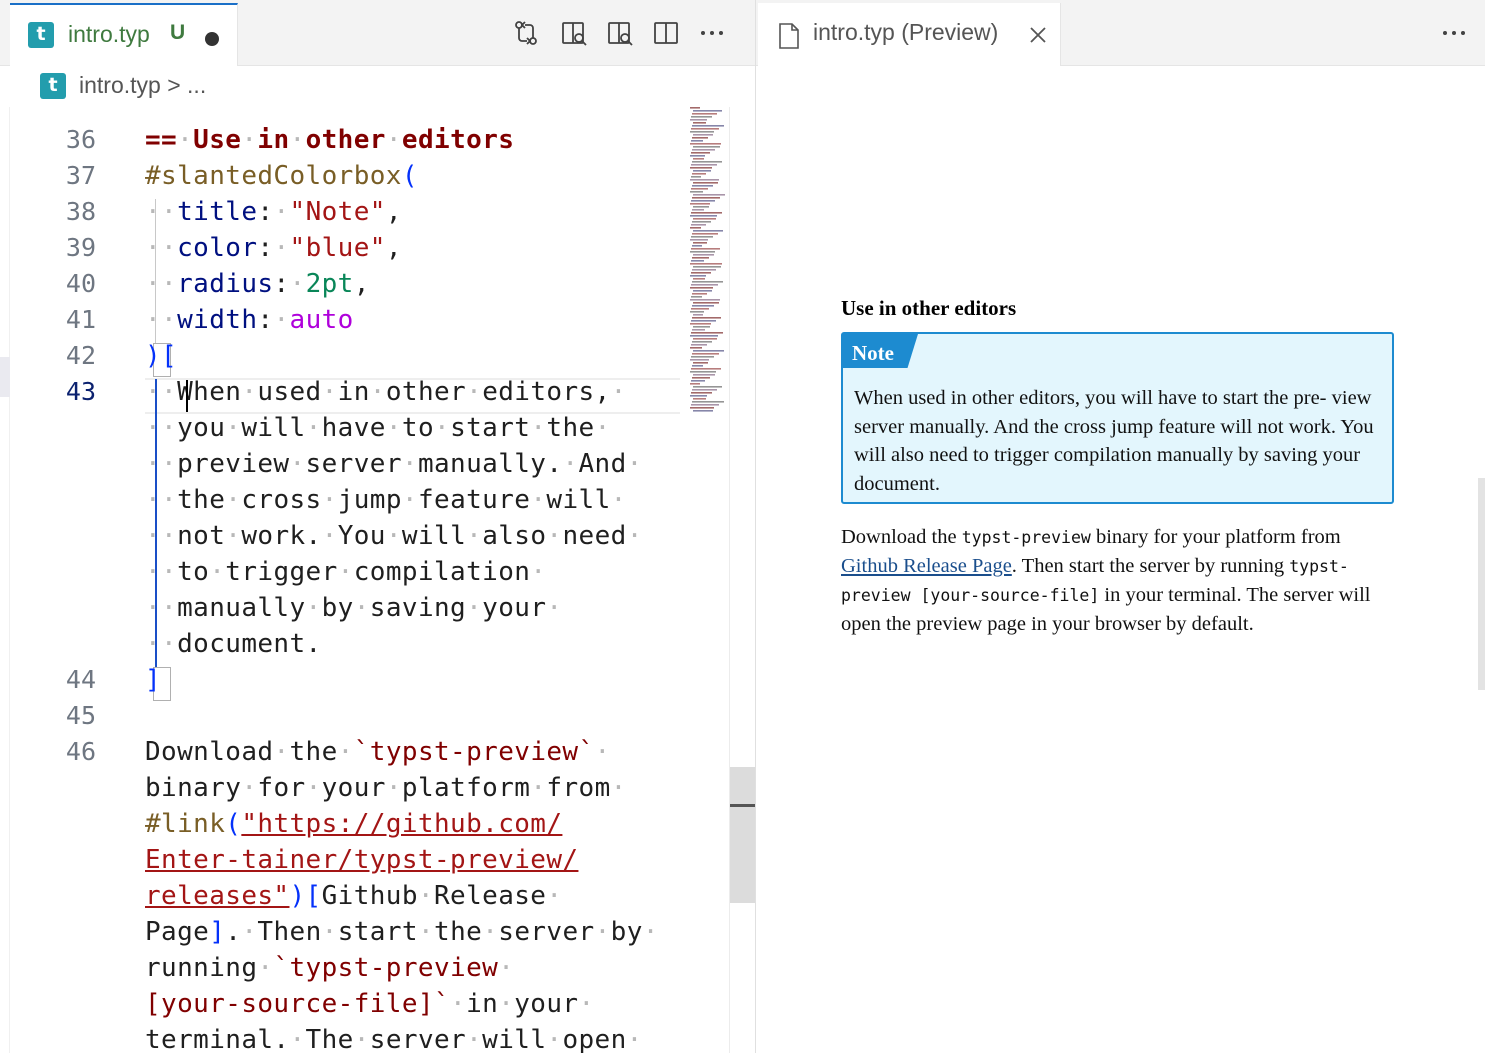 The image size is (1485, 1053). What do you see at coordinates (926, 566) in the screenshot?
I see `github-release-link: Github Release Page` at bounding box center [926, 566].